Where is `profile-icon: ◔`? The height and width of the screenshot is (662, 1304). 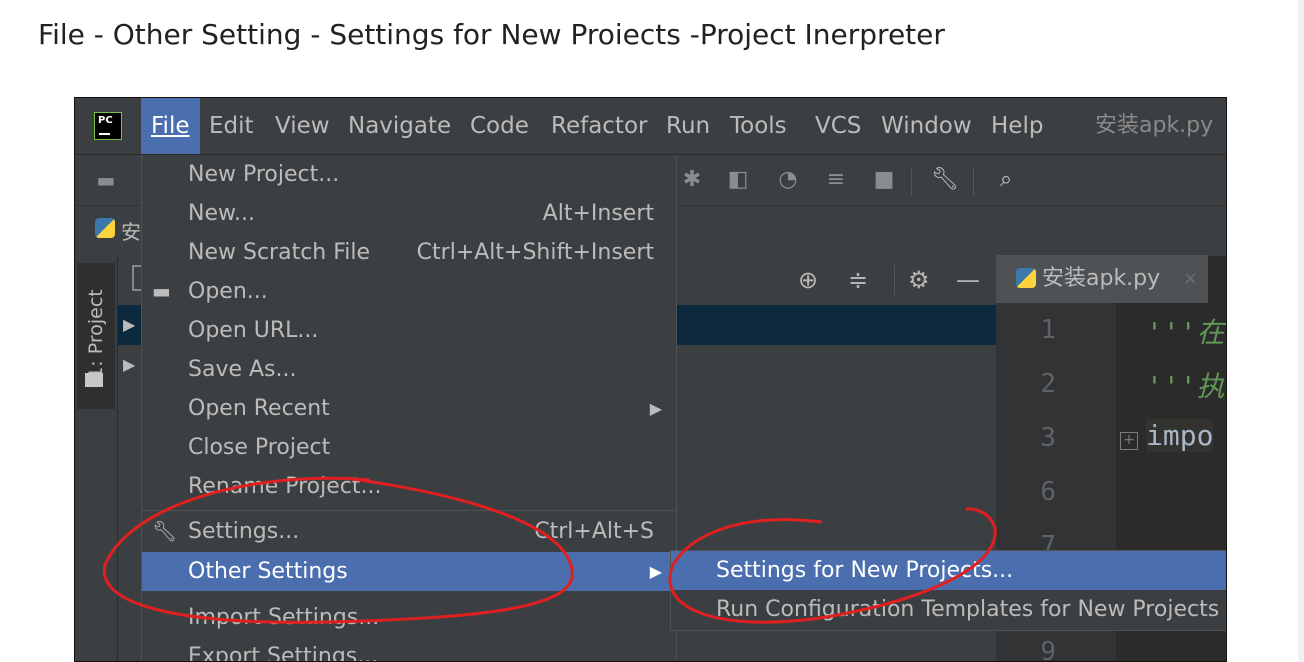 profile-icon: ◔ is located at coordinates (788, 180).